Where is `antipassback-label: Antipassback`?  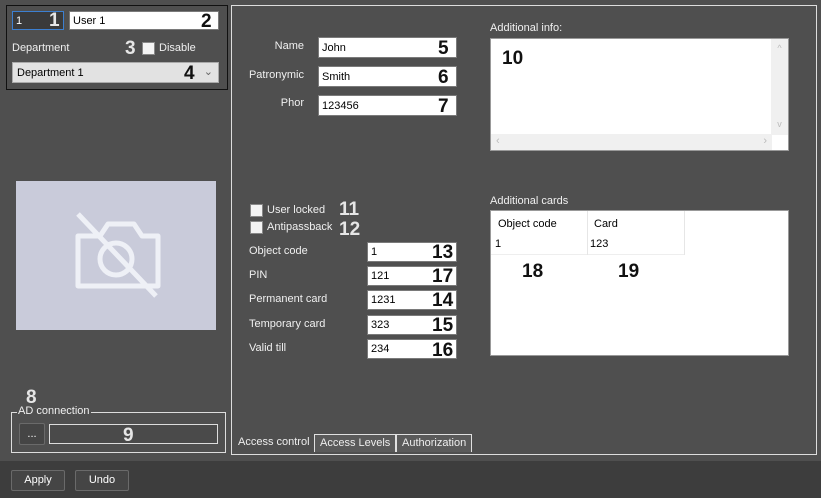
antipassback-label: Antipassback is located at coordinates (300, 227).